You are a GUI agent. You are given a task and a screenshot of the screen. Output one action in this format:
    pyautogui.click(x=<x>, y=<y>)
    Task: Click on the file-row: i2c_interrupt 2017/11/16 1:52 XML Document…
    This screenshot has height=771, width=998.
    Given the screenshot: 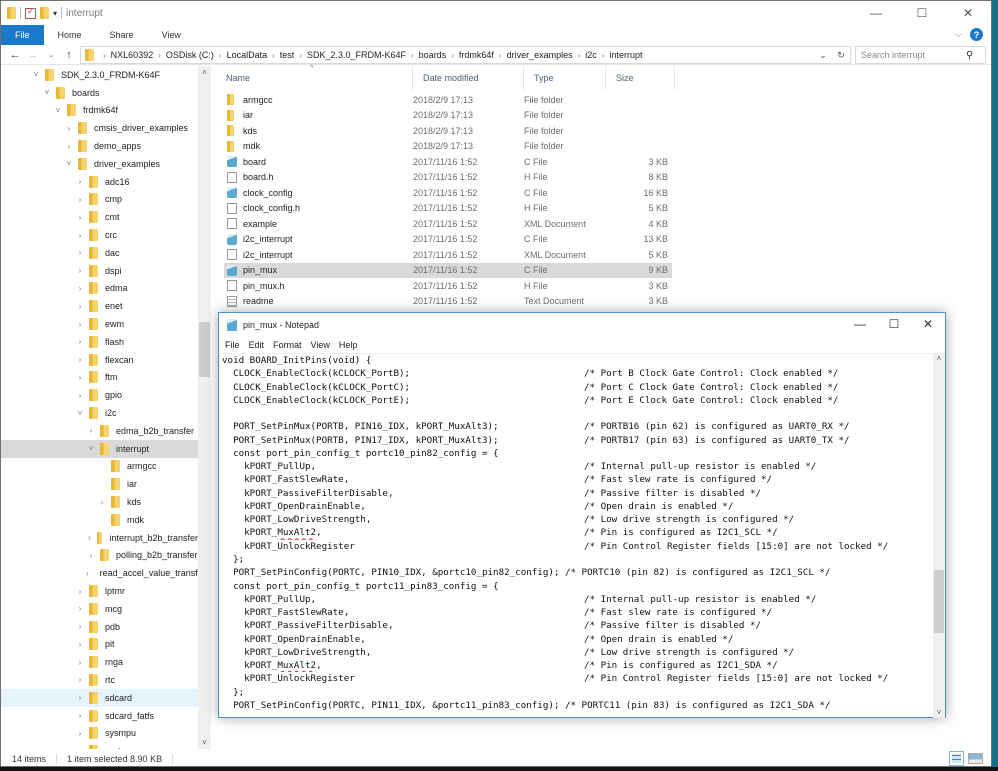 What is the action you would take?
    pyautogui.click(x=448, y=255)
    